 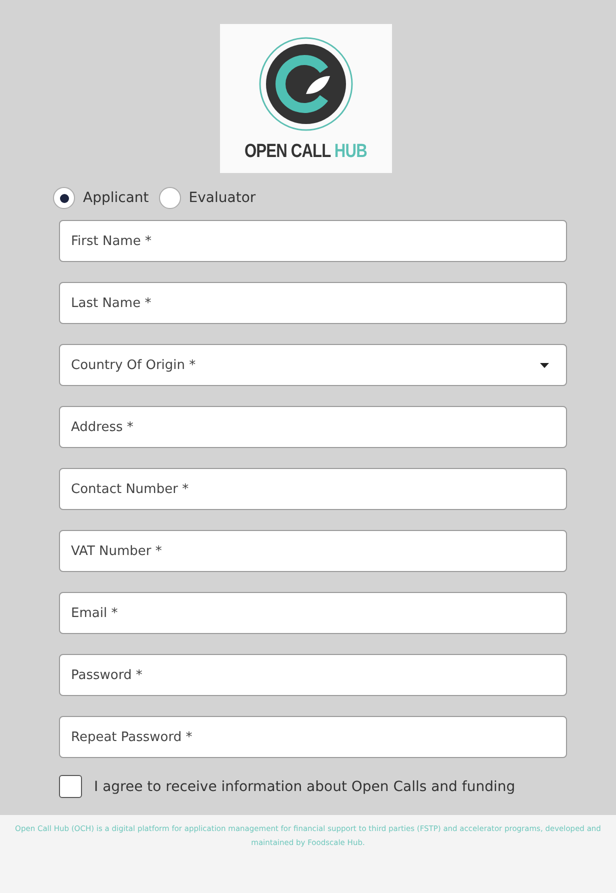 I want to click on logo-icon, so click(x=306, y=84).